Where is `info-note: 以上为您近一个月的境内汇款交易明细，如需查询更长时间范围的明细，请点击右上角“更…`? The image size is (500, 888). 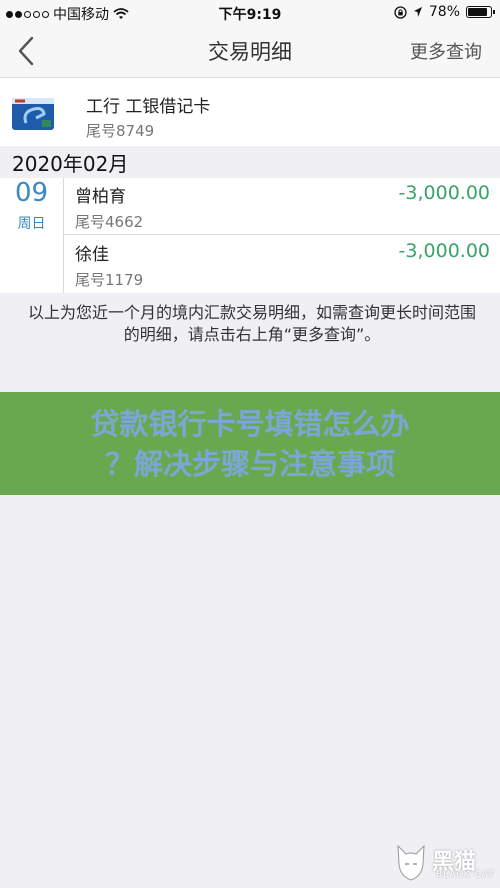
info-note: 以上为您近一个月的境内汇款交易明细，如需查询更长时间范围的明细，请点击右上角“更… is located at coordinates (251, 323).